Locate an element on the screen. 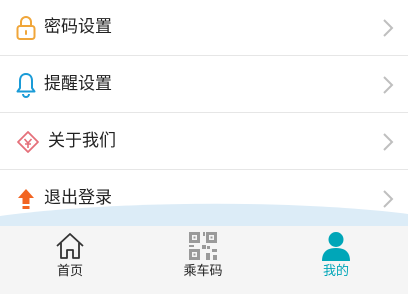 The image size is (408, 294). user-icon is located at coordinates (336, 248).